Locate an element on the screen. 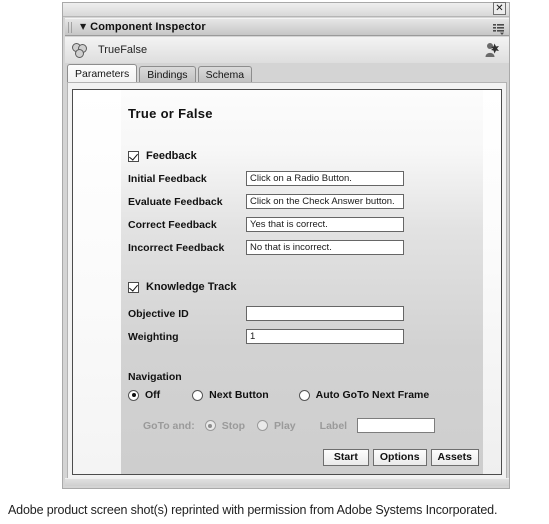 Image resolution: width=549 pixels, height=524 pixels. evaluate-feedback-row: Evaluate Feedback is located at coordinates (266, 201).